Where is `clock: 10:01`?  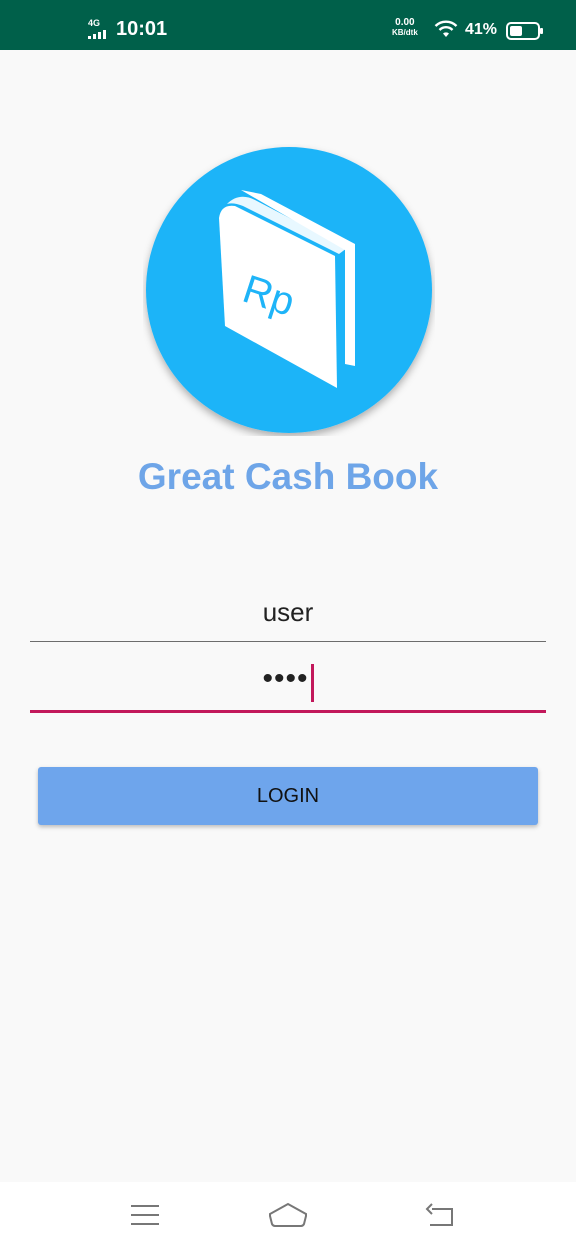 clock: 10:01 is located at coordinates (142, 29).